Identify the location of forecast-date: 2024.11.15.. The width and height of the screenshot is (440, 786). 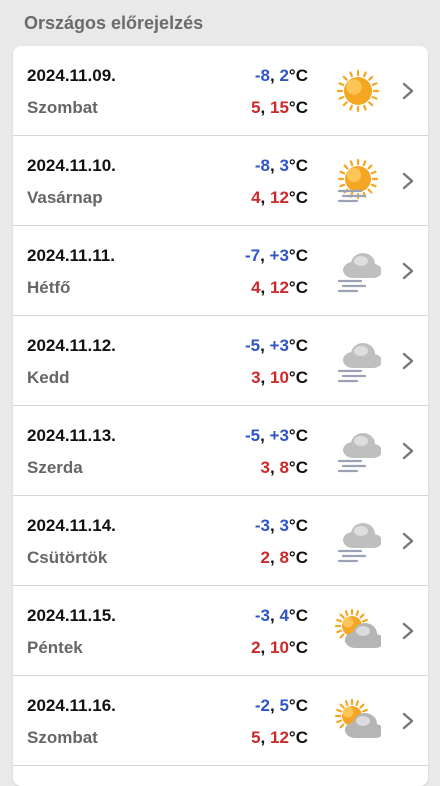
(71, 615).